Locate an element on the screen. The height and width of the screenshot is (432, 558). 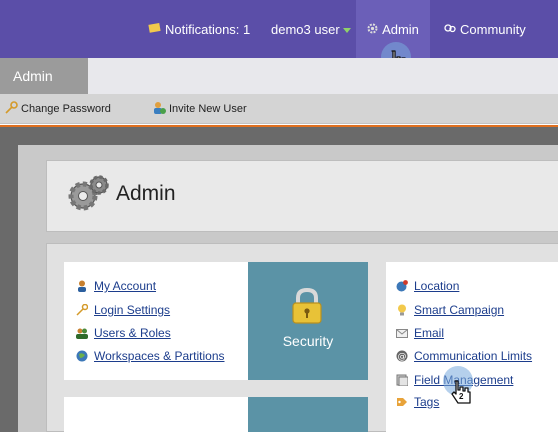
security-tile: Security is located at coordinates (308, 321).